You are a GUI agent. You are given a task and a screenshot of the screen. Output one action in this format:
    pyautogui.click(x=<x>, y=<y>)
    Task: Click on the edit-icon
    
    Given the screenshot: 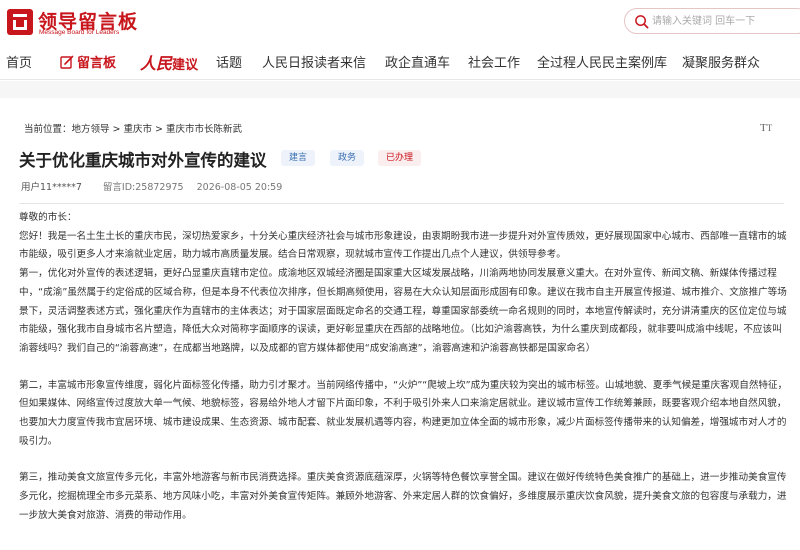 What is the action you would take?
    pyautogui.click(x=67, y=62)
    